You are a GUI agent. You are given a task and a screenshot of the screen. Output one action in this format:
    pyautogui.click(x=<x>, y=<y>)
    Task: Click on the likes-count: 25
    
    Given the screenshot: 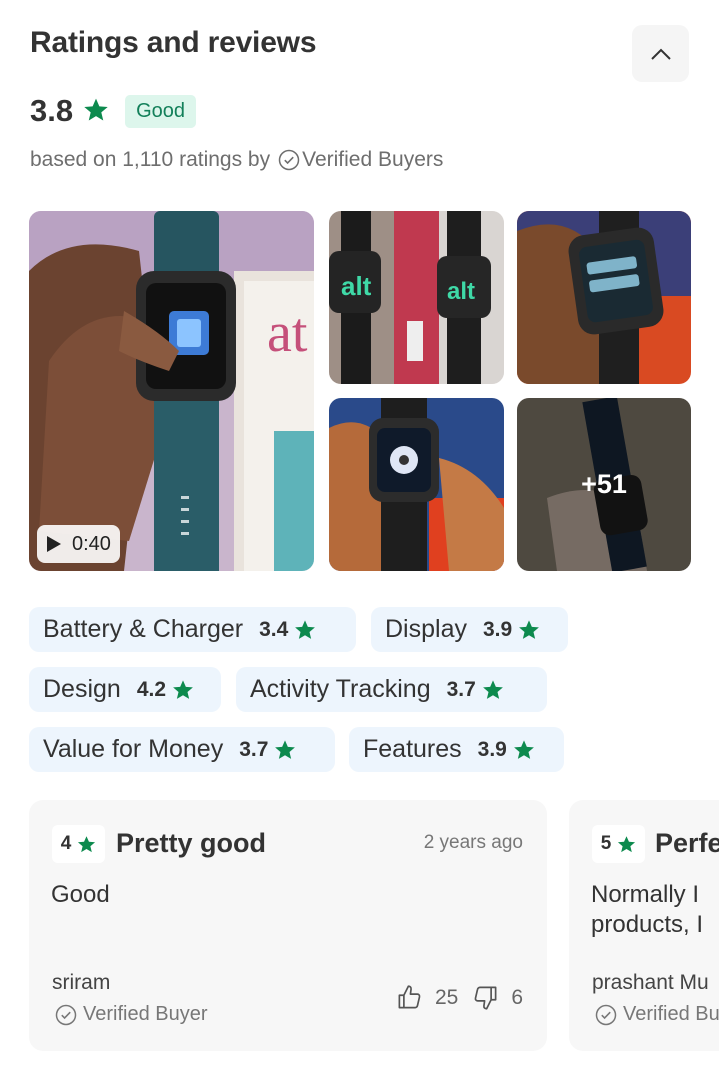 What is the action you would take?
    pyautogui.click(x=446, y=997)
    